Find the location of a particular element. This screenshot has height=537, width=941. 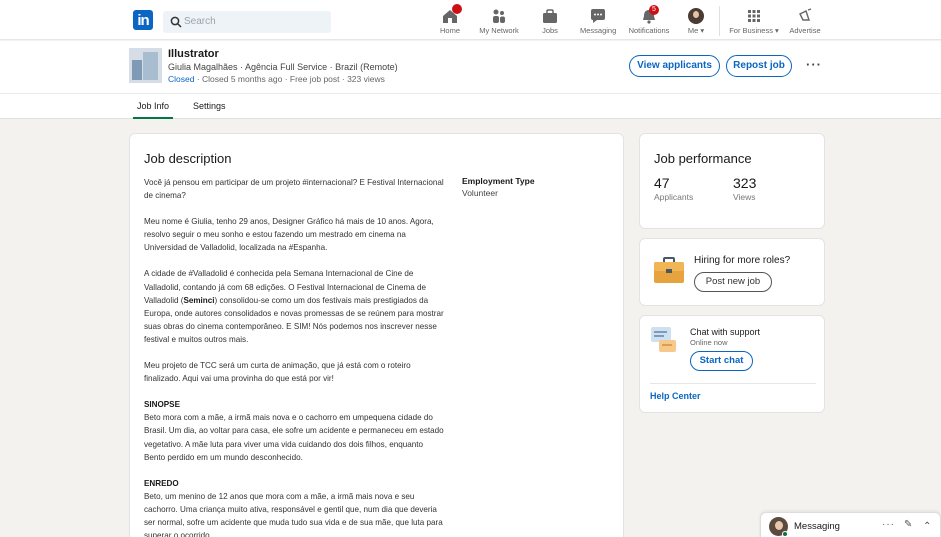

applicants-metric: 47 Applicants is located at coordinates (673, 188).